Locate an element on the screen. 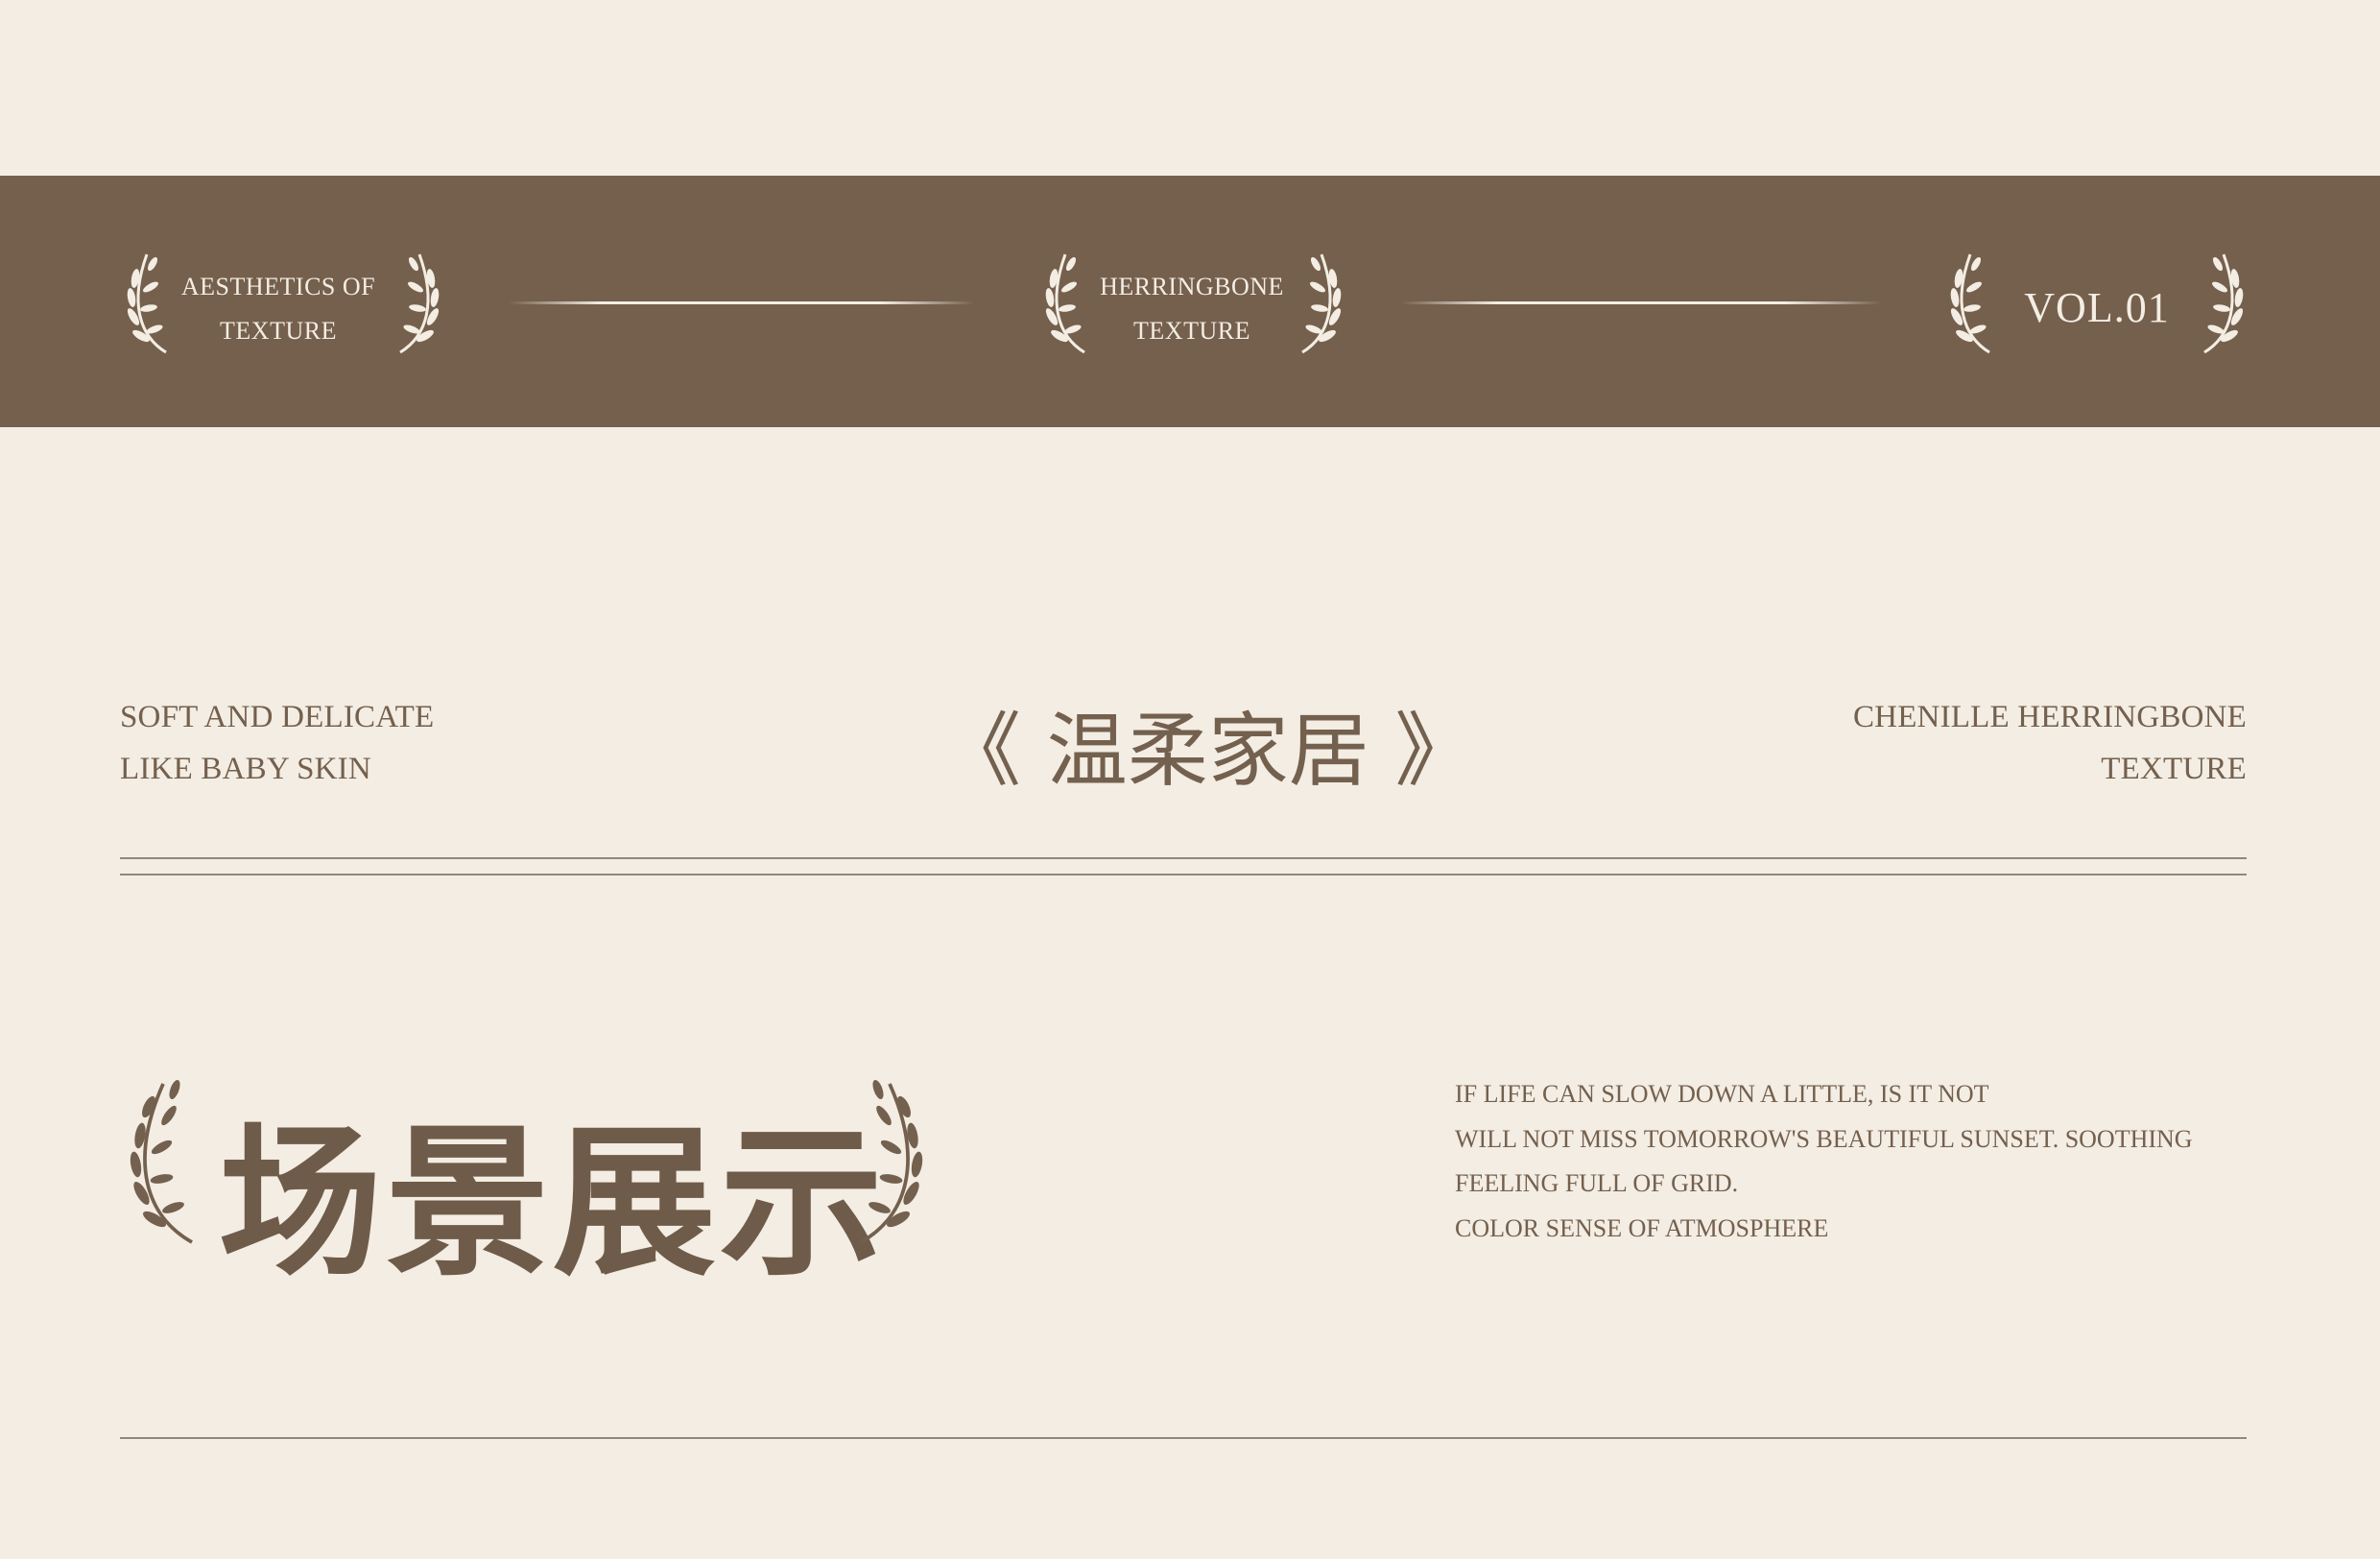  tagline-right-line1: CHENILLE HERRINGBONE is located at coordinates (2050, 717).